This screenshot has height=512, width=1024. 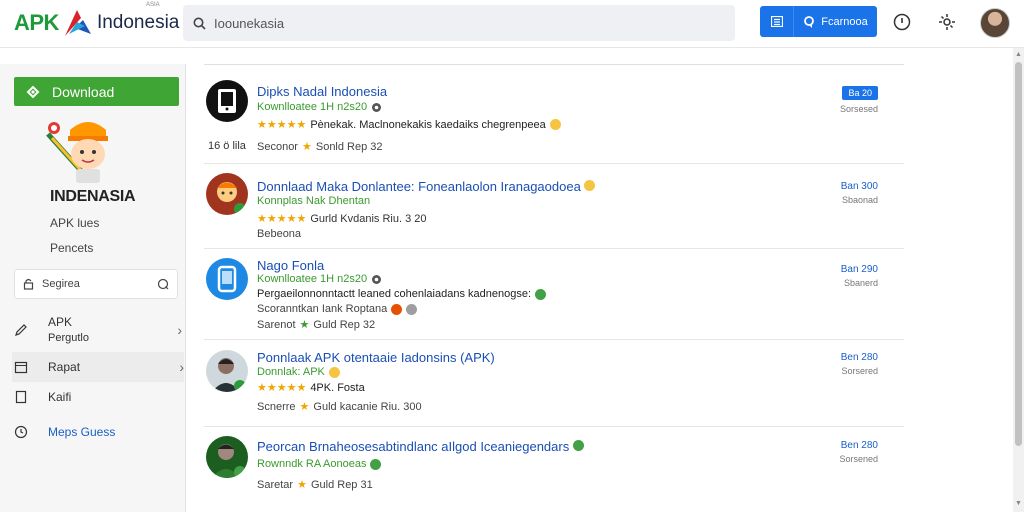 What do you see at coordinates (322, 91) in the screenshot?
I see `app-title: Dipks Nadal Indonesia` at bounding box center [322, 91].